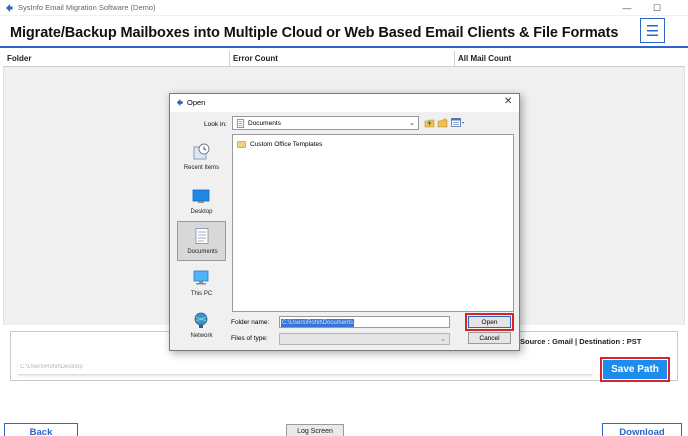 The width and height of the screenshot is (688, 436). Describe the element at coordinates (179, 102) in the screenshot. I see `dialog-app-icon` at that location.